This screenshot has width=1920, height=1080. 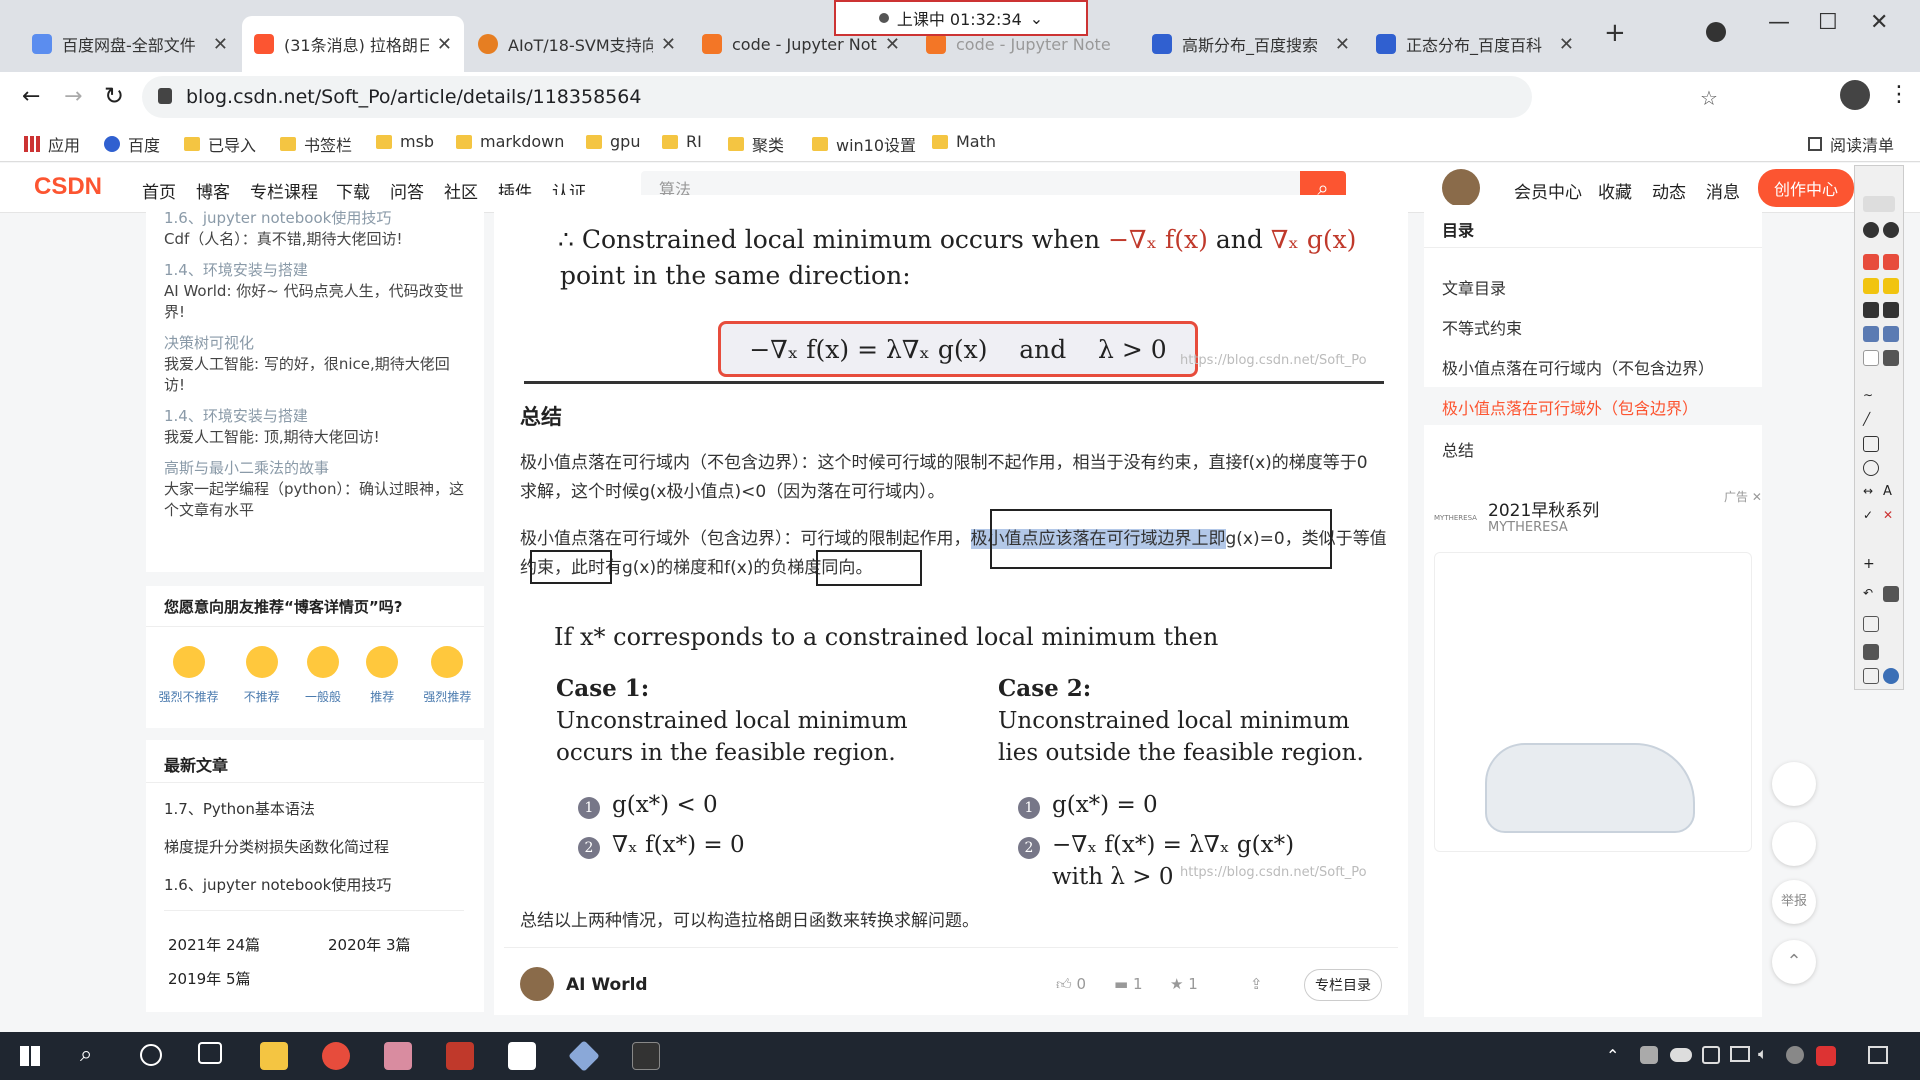 I want to click on color-yellow-2-icon, so click(x=1891, y=286).